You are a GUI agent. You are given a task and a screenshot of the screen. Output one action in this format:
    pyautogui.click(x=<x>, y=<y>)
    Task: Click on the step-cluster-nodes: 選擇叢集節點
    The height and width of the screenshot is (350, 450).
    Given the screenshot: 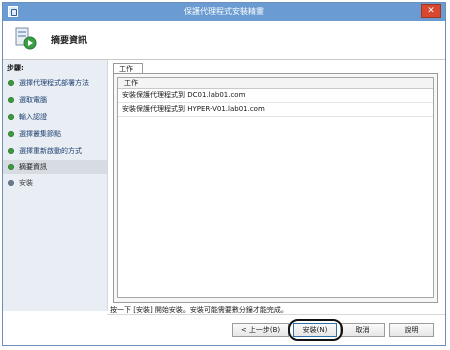 What is the action you would take?
    pyautogui.click(x=55, y=134)
    